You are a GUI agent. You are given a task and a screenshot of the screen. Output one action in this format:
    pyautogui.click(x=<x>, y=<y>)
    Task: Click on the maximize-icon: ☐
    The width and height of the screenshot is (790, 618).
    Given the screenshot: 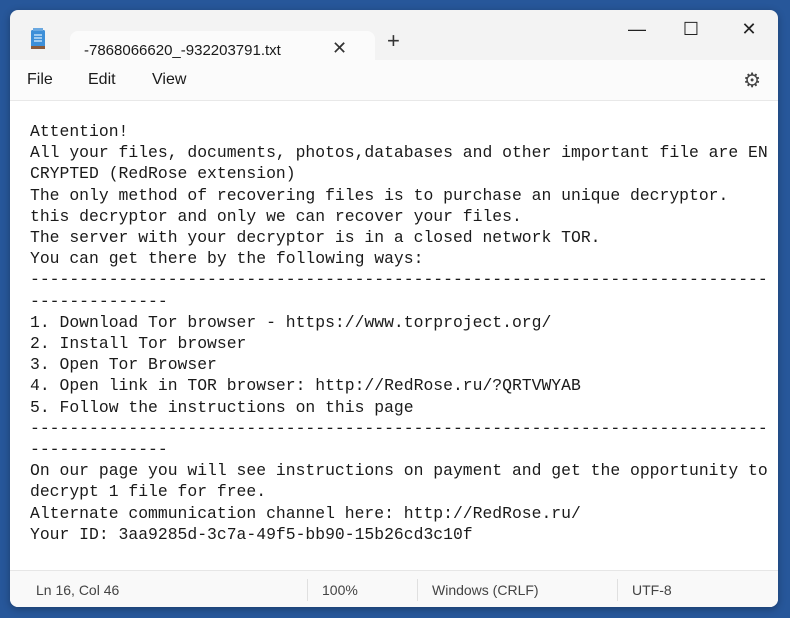 What is the action you would take?
    pyautogui.click(x=691, y=29)
    